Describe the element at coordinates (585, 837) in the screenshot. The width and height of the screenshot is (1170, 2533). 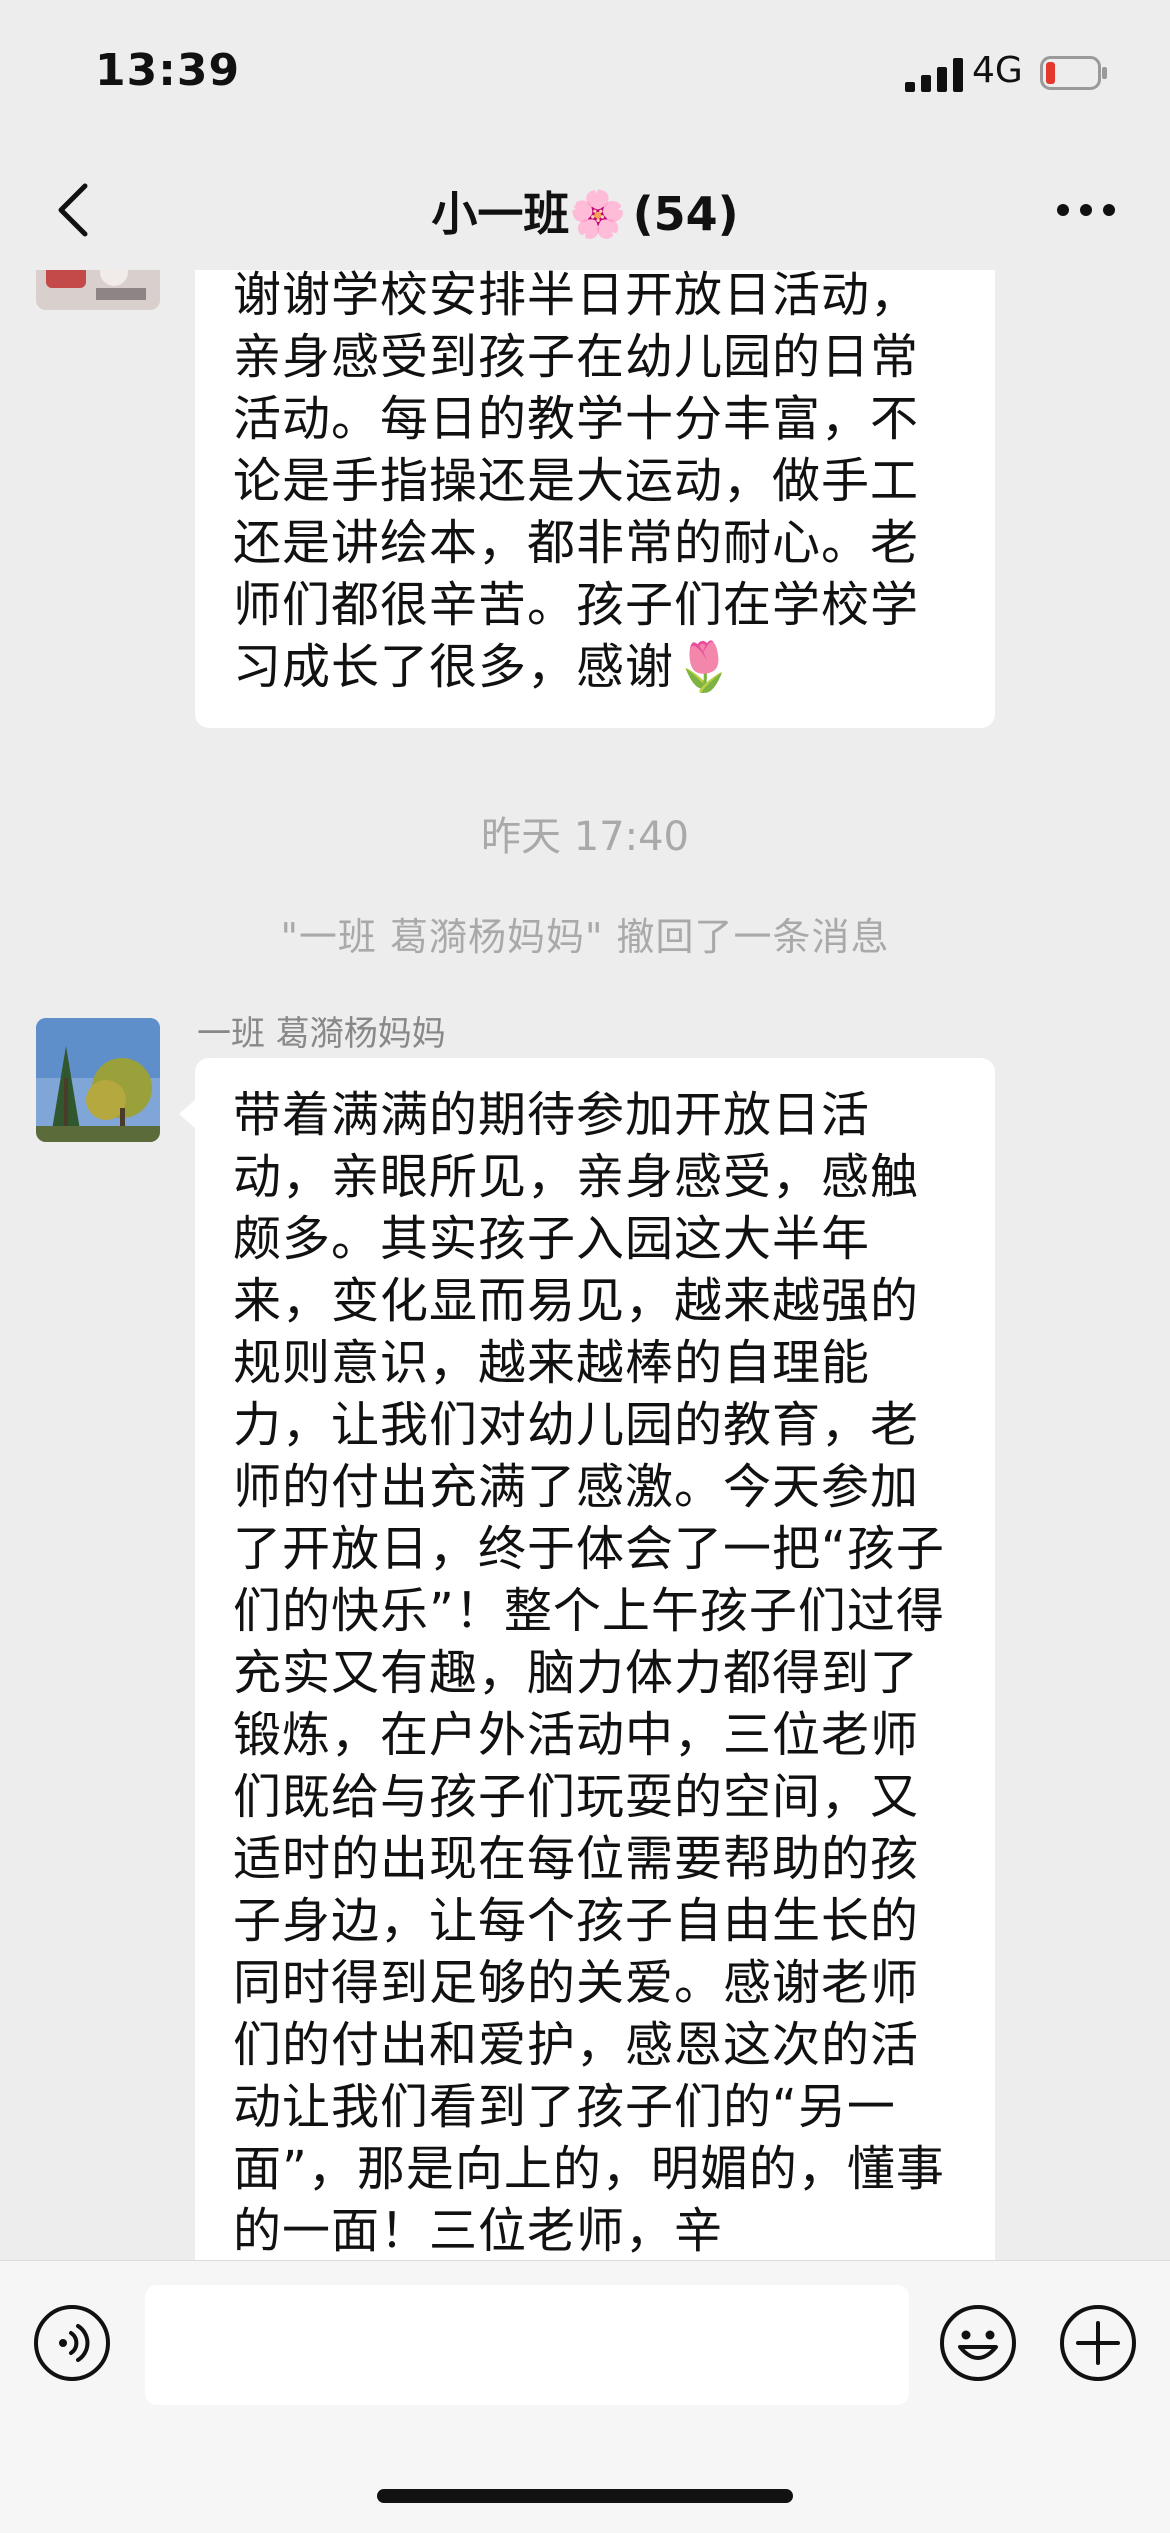
I see `message-timestamp: 昨天 17:40` at that location.